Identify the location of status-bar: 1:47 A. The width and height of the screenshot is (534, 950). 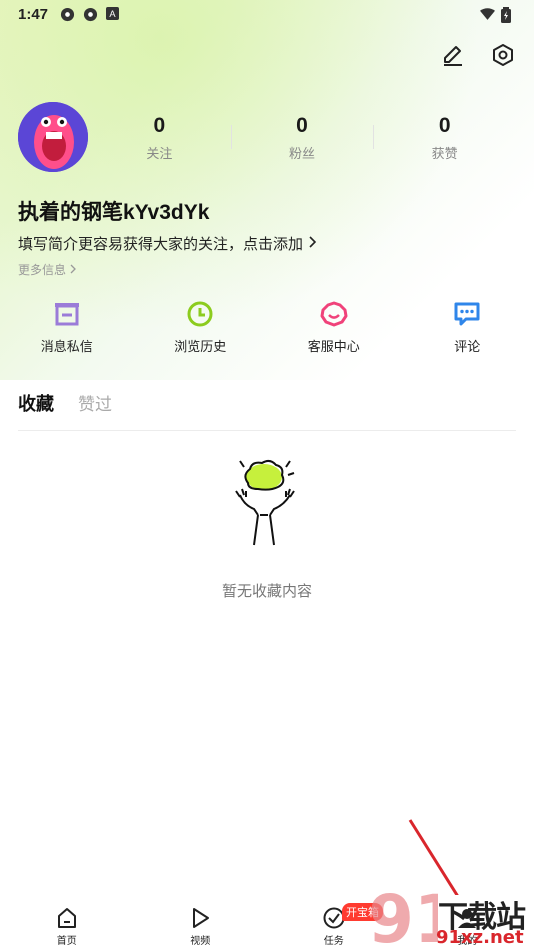
(267, 14).